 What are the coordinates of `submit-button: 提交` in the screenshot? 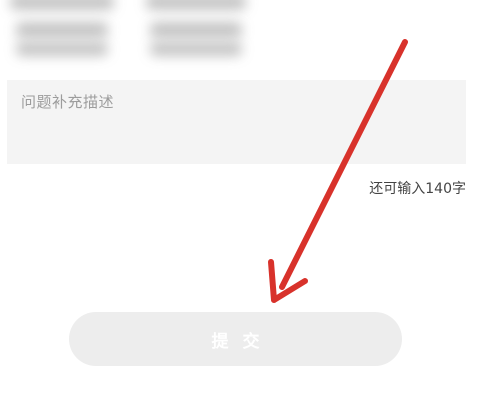 It's located at (235, 339).